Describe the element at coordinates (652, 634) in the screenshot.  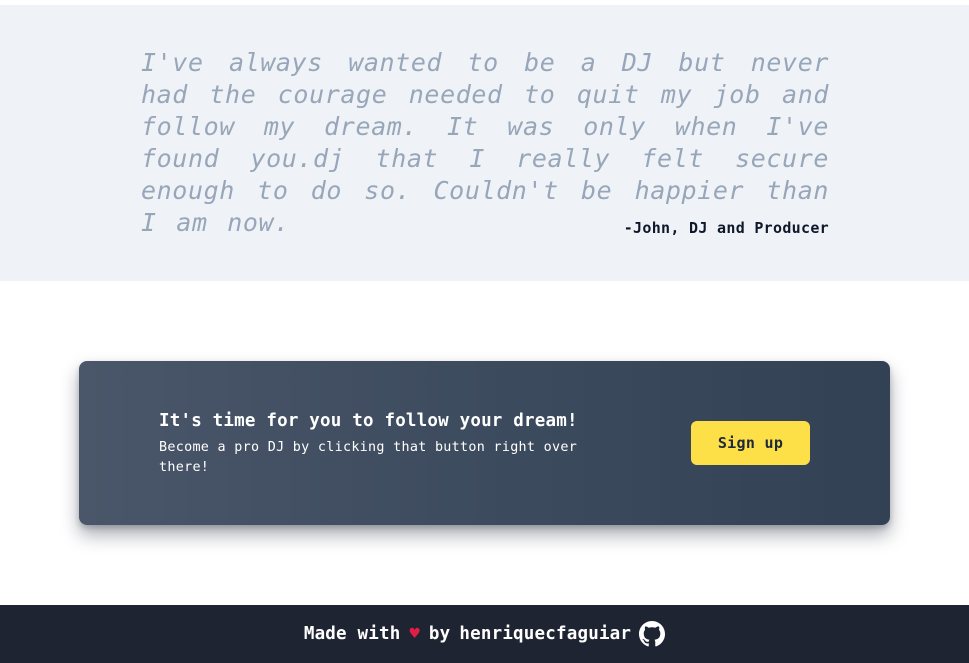
I see `github-icon` at that location.